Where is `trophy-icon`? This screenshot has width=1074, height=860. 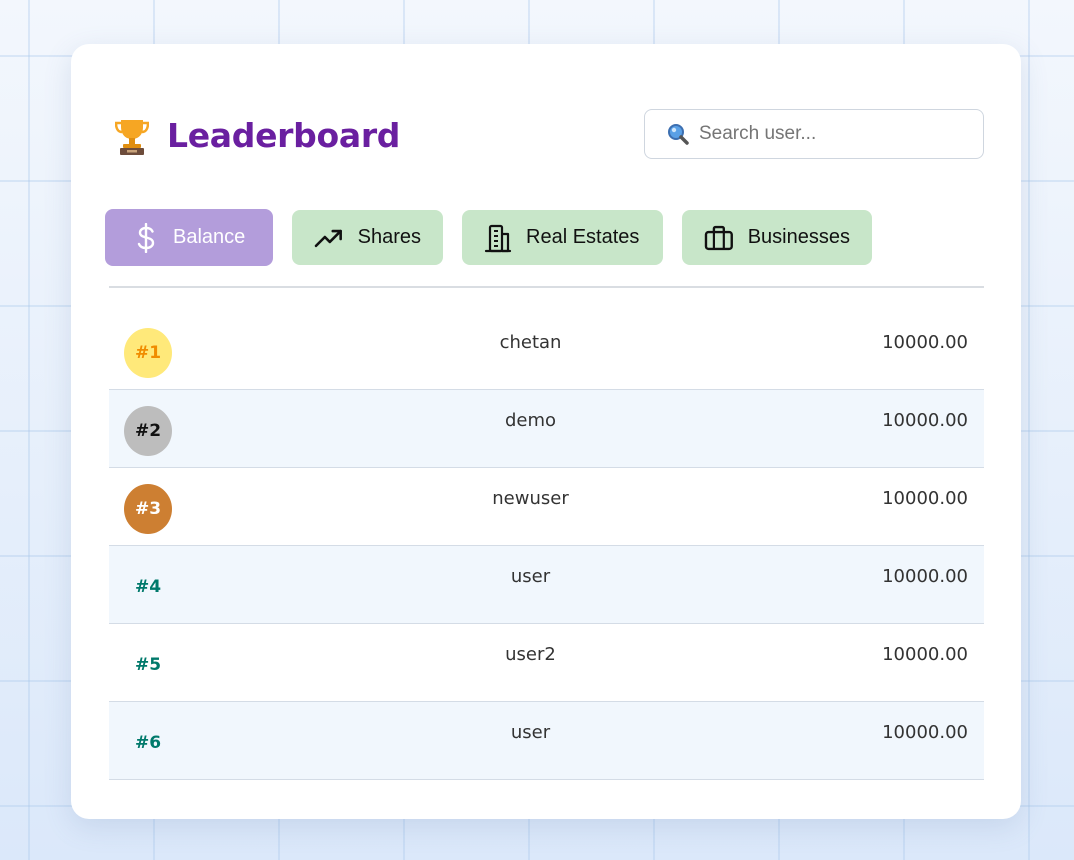 trophy-icon is located at coordinates (132, 137).